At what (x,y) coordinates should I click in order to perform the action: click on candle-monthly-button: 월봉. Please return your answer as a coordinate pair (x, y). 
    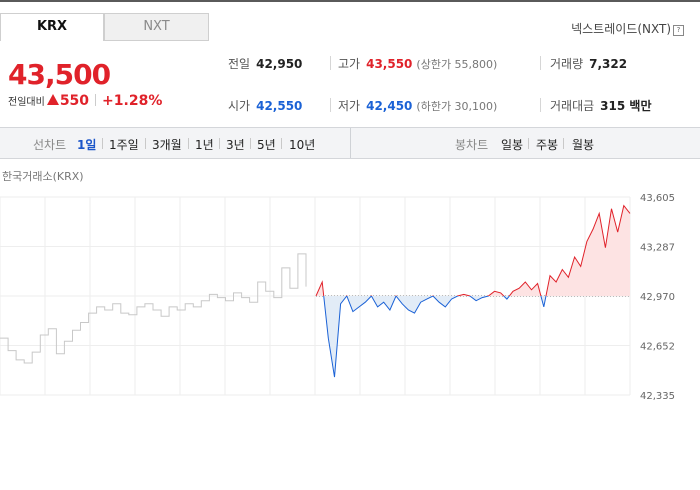
    Looking at the image, I should click on (583, 144).